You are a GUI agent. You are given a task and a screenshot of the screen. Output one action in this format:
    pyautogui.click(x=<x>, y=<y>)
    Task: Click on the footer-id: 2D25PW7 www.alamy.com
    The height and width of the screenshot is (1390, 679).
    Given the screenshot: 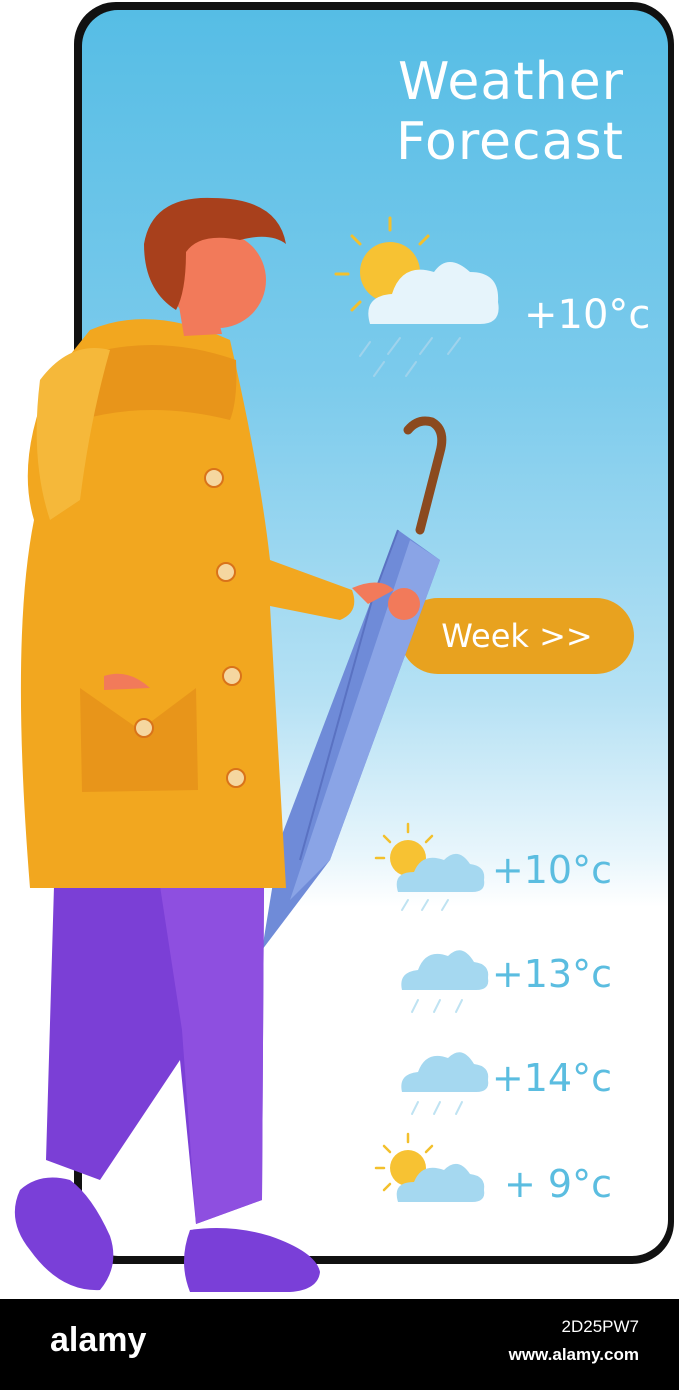 What is the action you would take?
    pyautogui.click(x=574, y=1341)
    